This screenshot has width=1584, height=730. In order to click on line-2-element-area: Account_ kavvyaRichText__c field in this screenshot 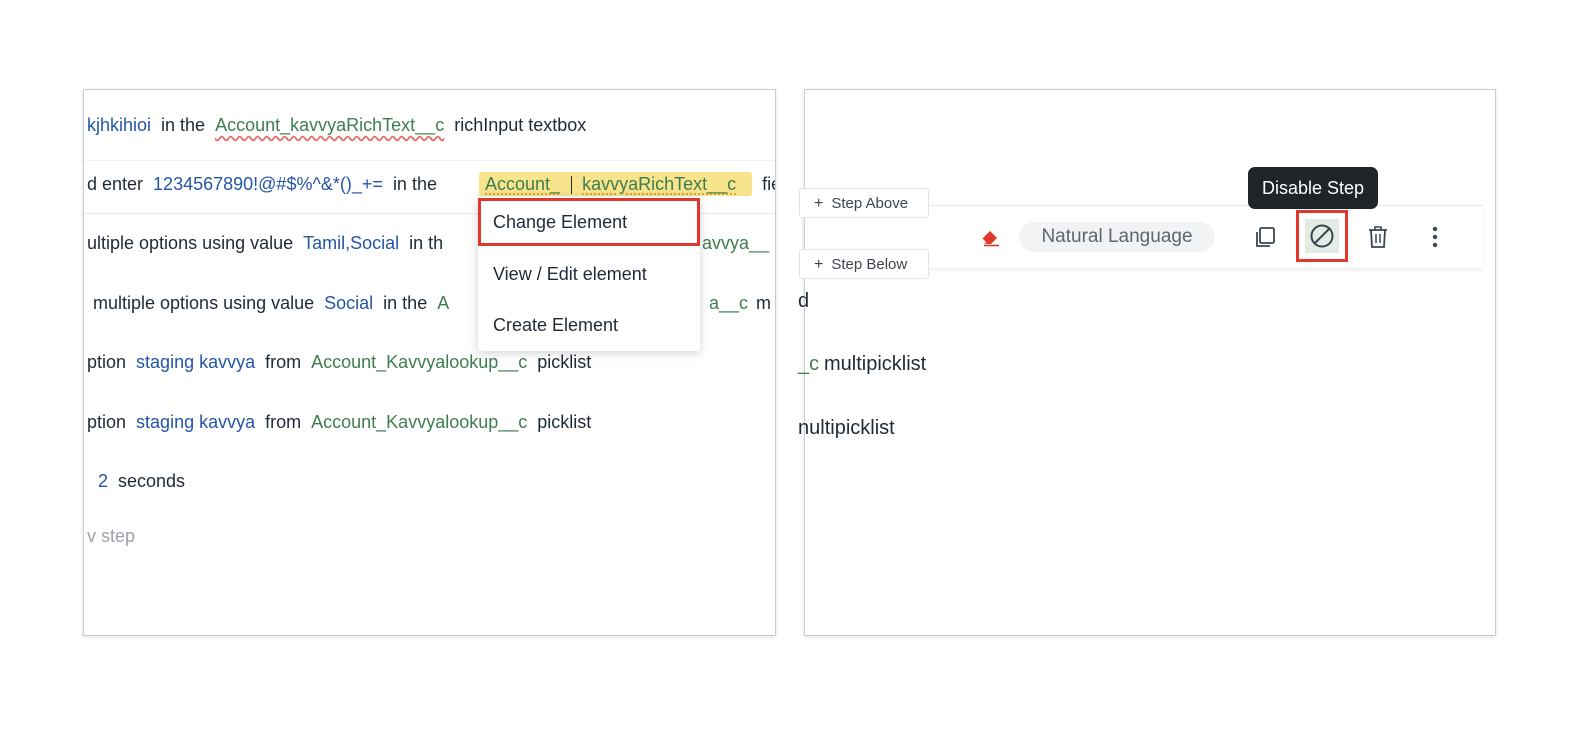, I will do `click(627, 184)`.